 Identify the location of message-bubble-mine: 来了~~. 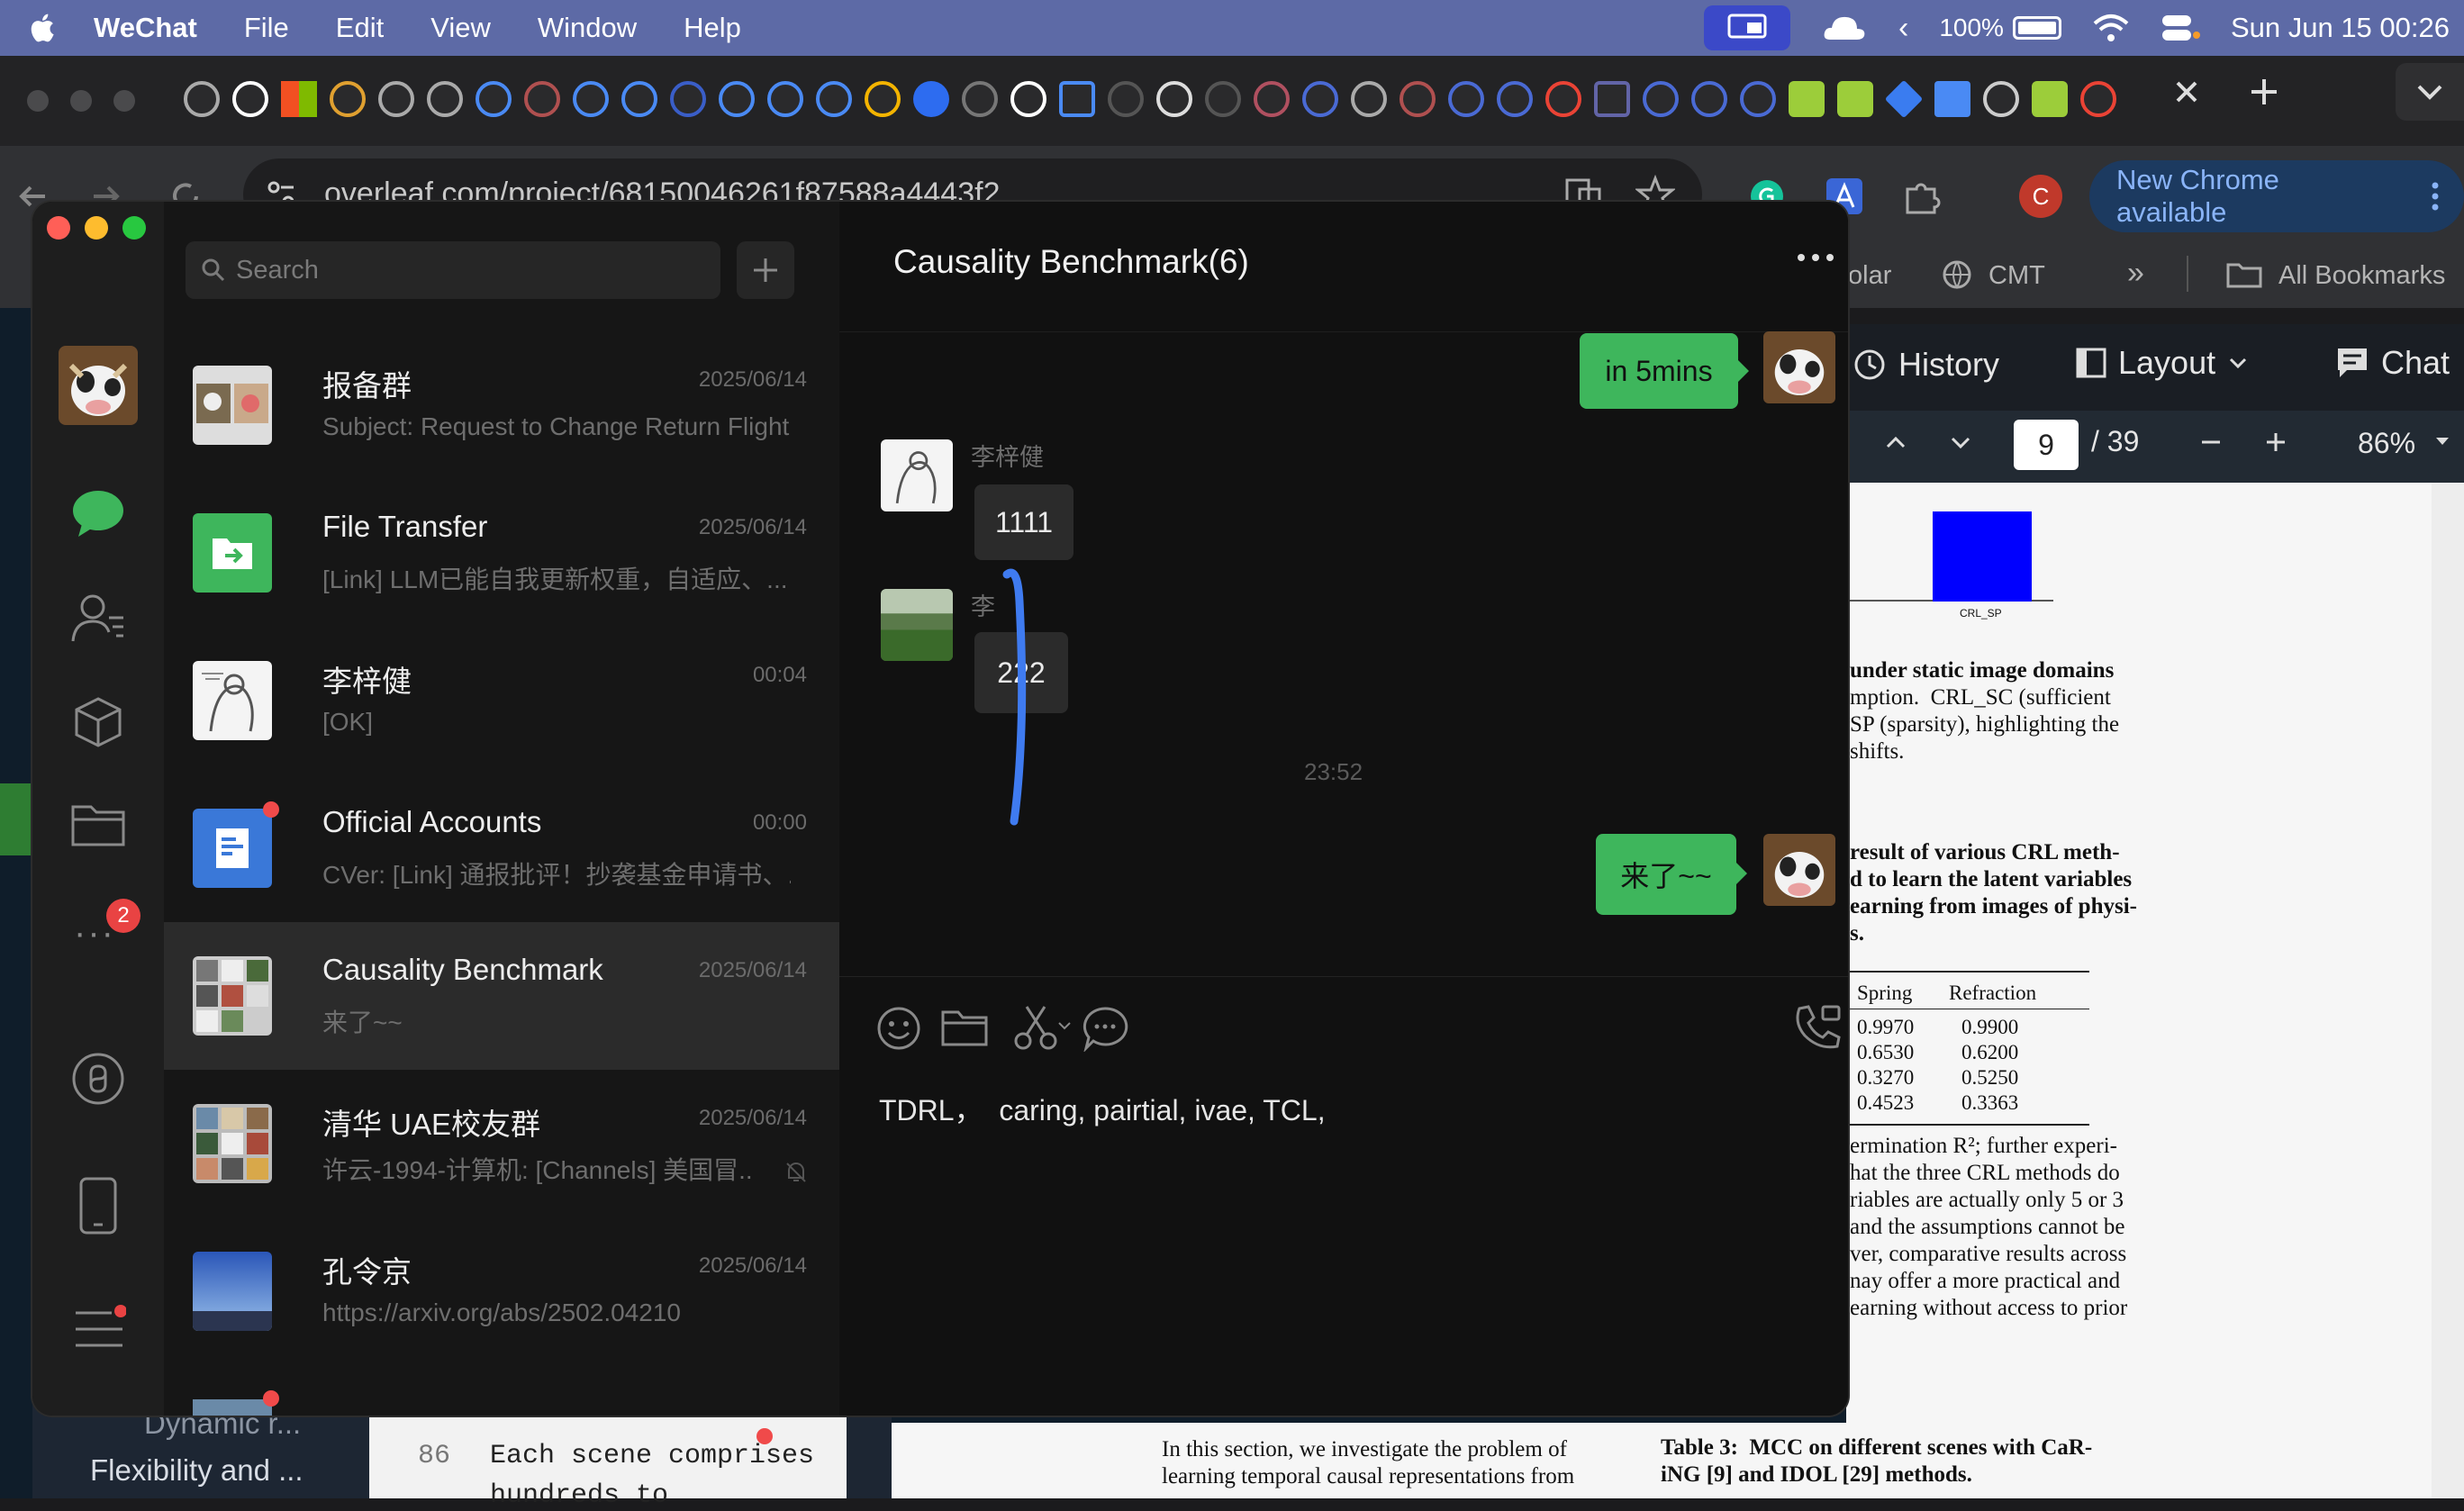
(1666, 875).